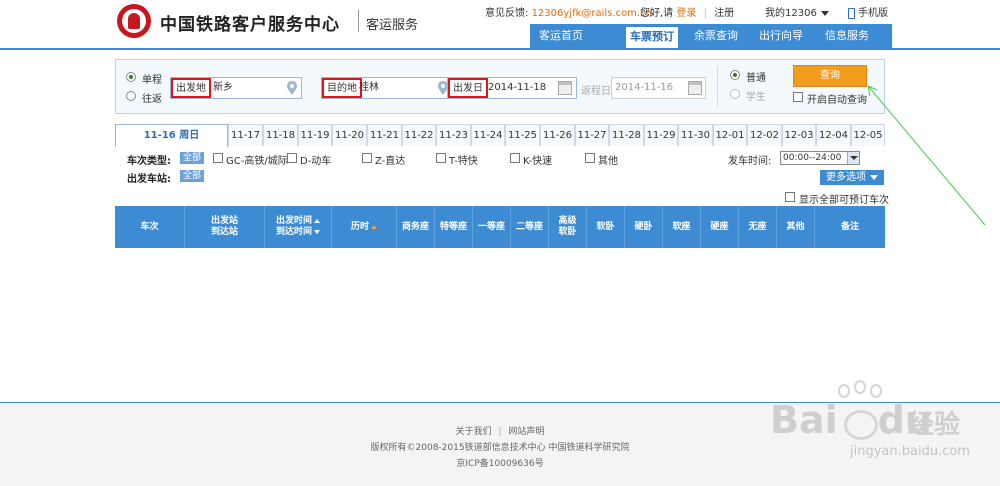 This screenshot has width=1000, height=486. What do you see at coordinates (468, 88) in the screenshot?
I see `depart-date-label: 出发日` at bounding box center [468, 88].